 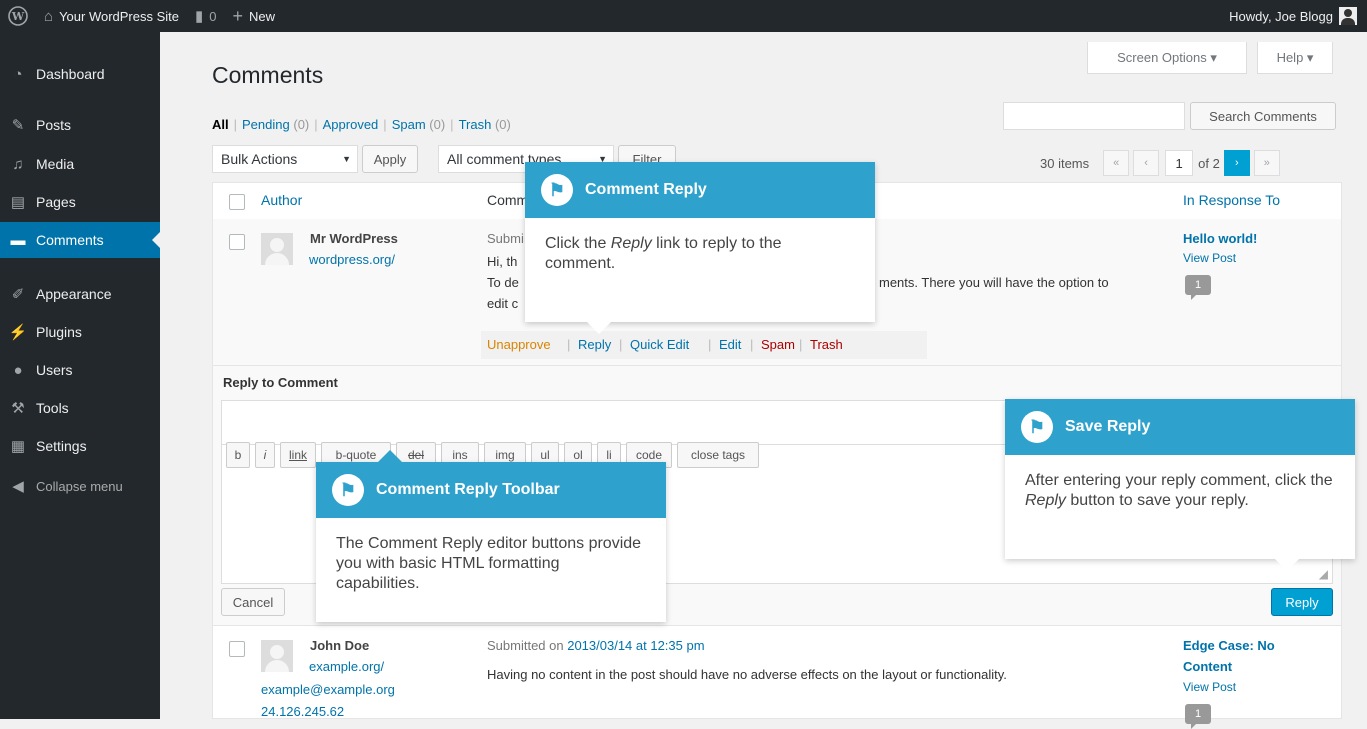 What do you see at coordinates (1236, 163) in the screenshot?
I see `next-page-button: ›` at bounding box center [1236, 163].